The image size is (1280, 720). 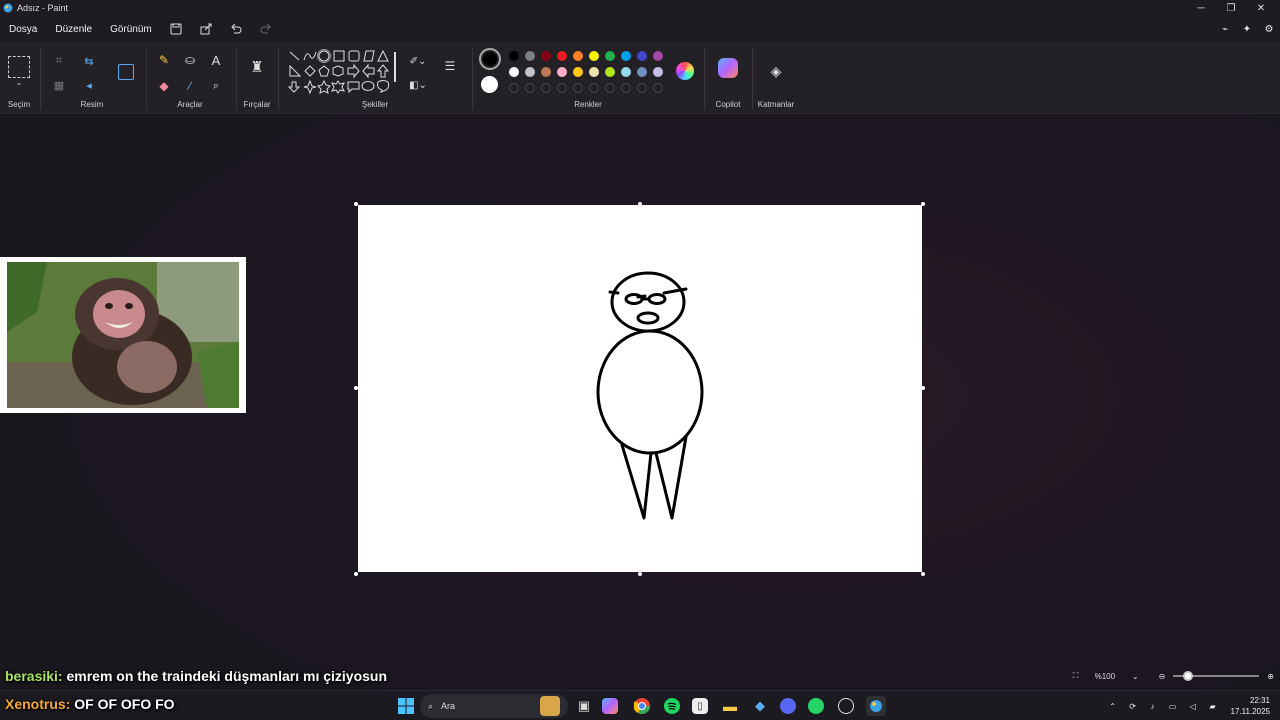 What do you see at coordinates (216, 60) in the screenshot?
I see `text-tool-icon: A` at bounding box center [216, 60].